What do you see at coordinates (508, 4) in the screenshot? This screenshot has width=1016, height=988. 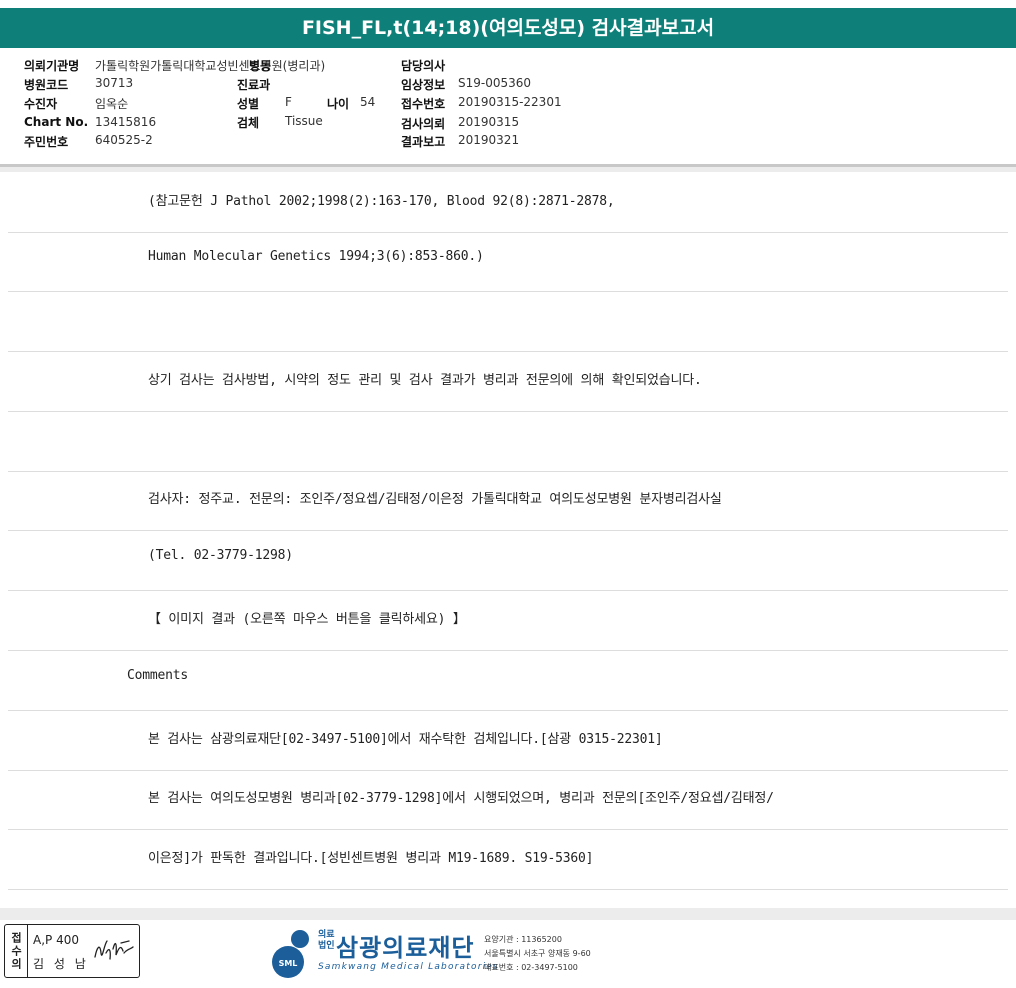 I see `top-margin` at bounding box center [508, 4].